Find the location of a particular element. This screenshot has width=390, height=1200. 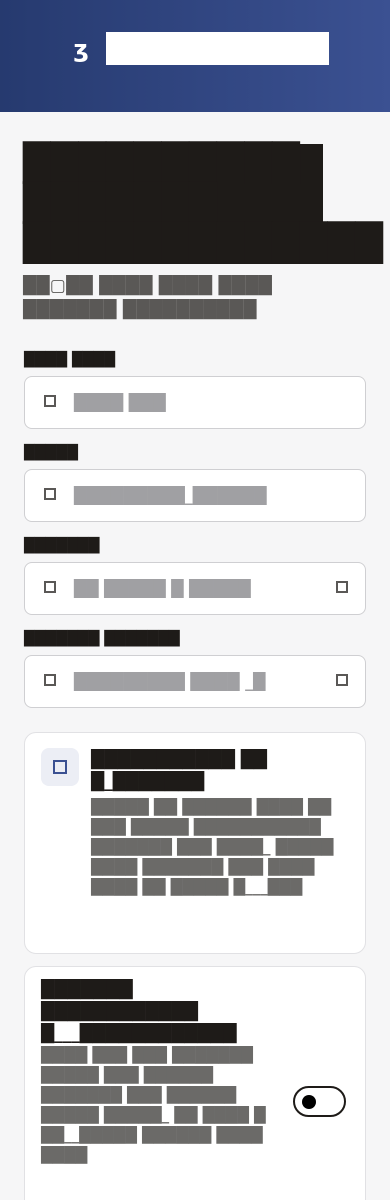

field-label: █████ is located at coordinates (51, 453).